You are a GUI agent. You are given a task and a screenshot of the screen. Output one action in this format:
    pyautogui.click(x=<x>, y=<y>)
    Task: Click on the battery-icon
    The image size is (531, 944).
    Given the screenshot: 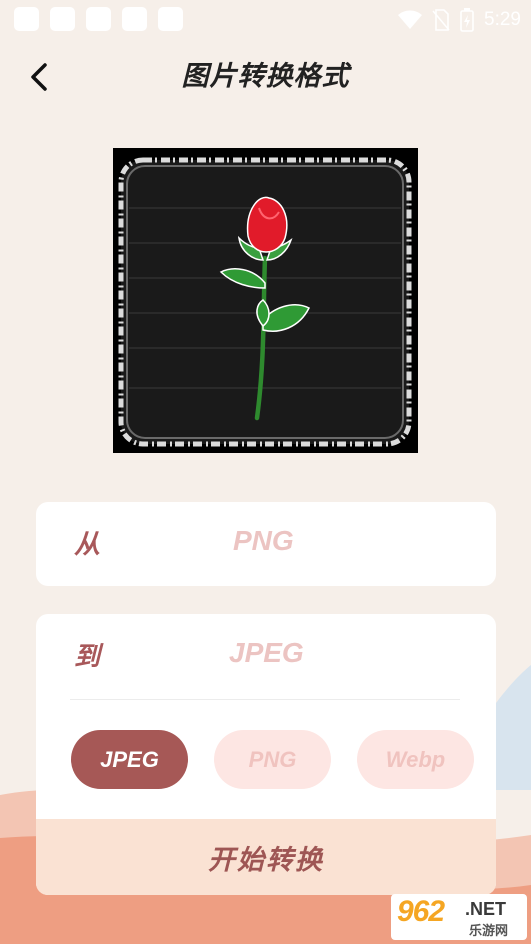 What is the action you would take?
    pyautogui.click(x=467, y=20)
    